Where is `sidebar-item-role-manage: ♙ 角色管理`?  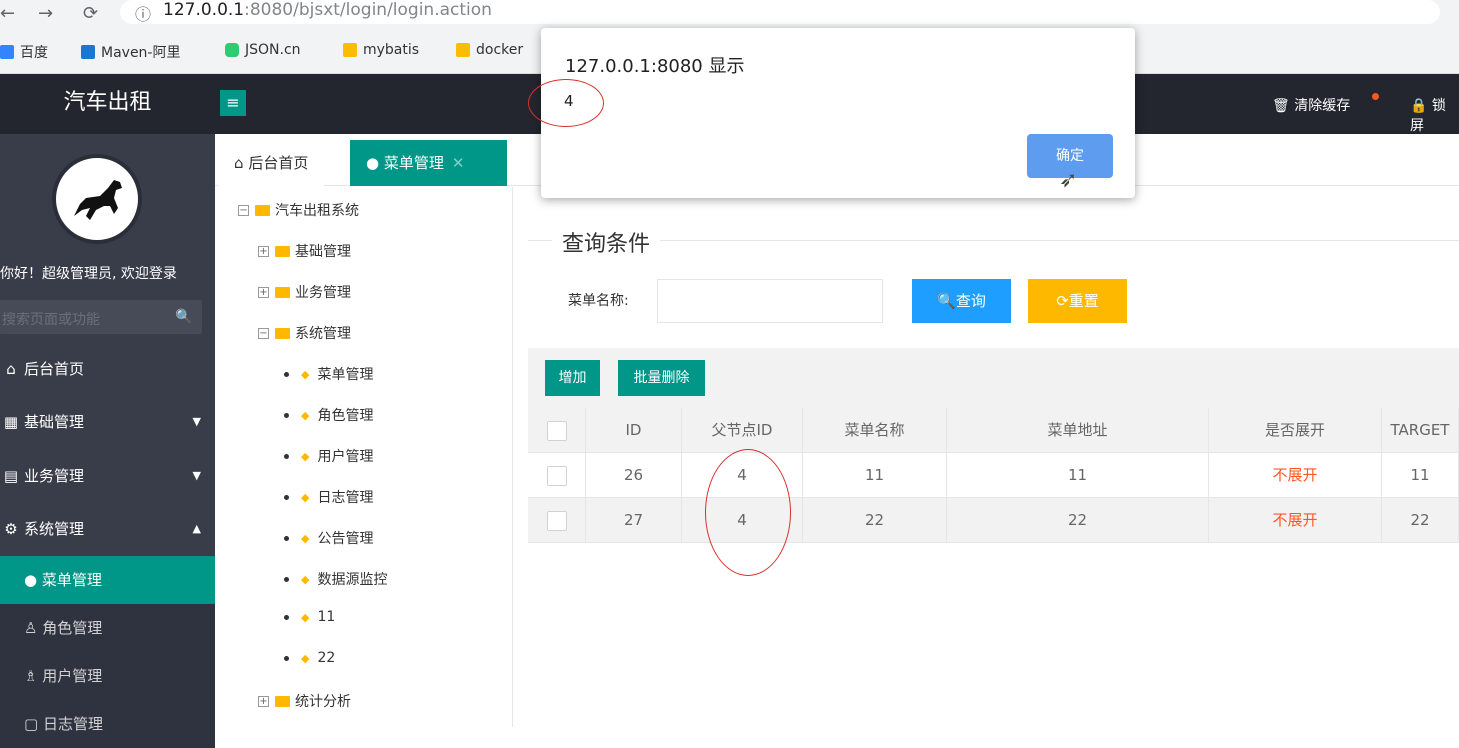
sidebar-item-role-manage: ♙ 角色管理 is located at coordinates (107, 628).